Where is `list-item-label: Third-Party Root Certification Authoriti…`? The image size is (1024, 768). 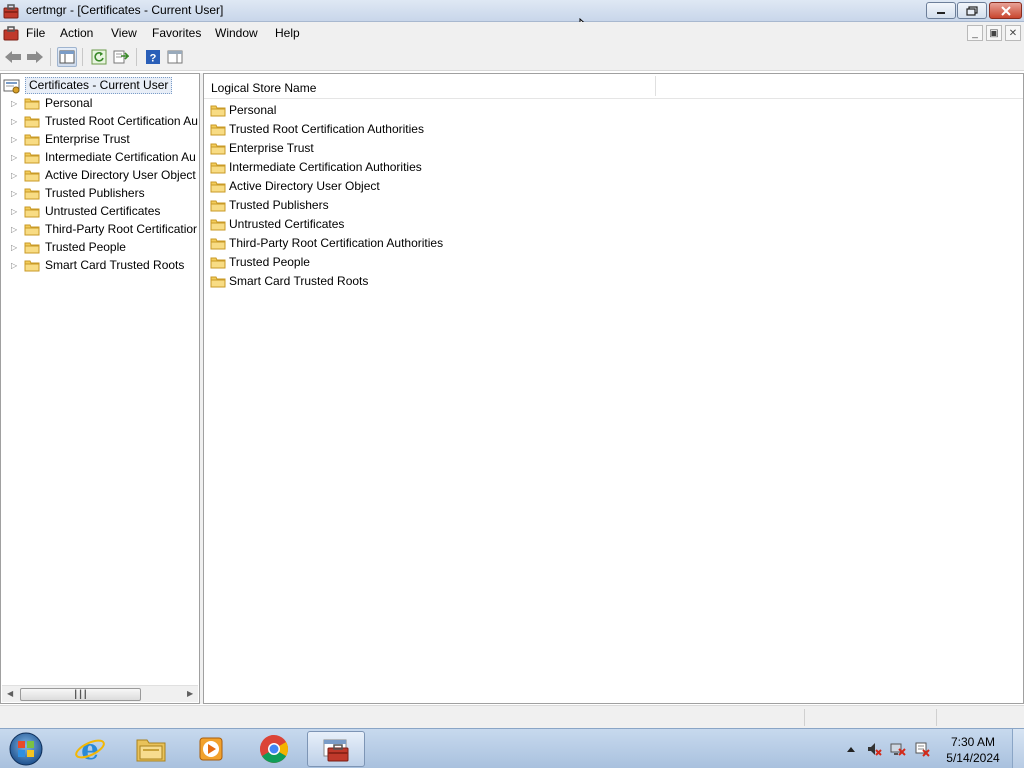 list-item-label: Third-Party Root Certification Authoriti… is located at coordinates (336, 242).